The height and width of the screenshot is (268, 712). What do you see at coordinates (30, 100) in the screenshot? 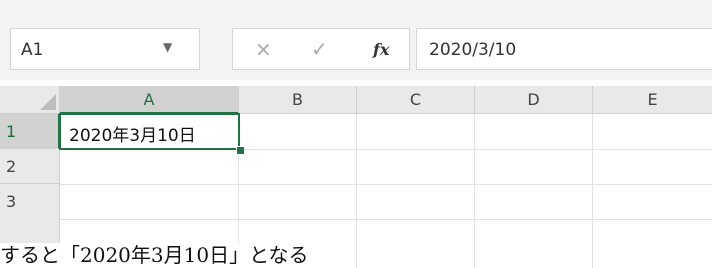
I see `select-all-button` at bounding box center [30, 100].